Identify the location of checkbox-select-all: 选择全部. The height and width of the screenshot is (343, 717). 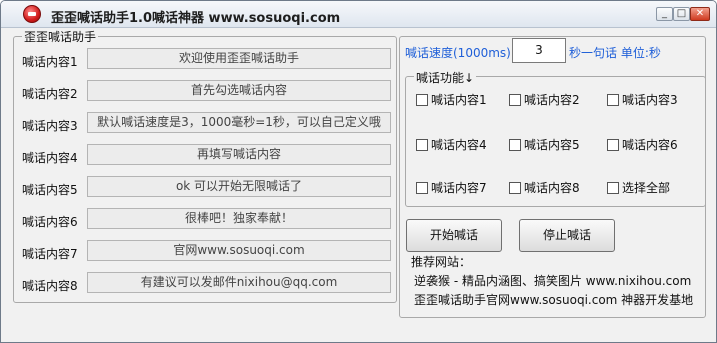
(638, 187).